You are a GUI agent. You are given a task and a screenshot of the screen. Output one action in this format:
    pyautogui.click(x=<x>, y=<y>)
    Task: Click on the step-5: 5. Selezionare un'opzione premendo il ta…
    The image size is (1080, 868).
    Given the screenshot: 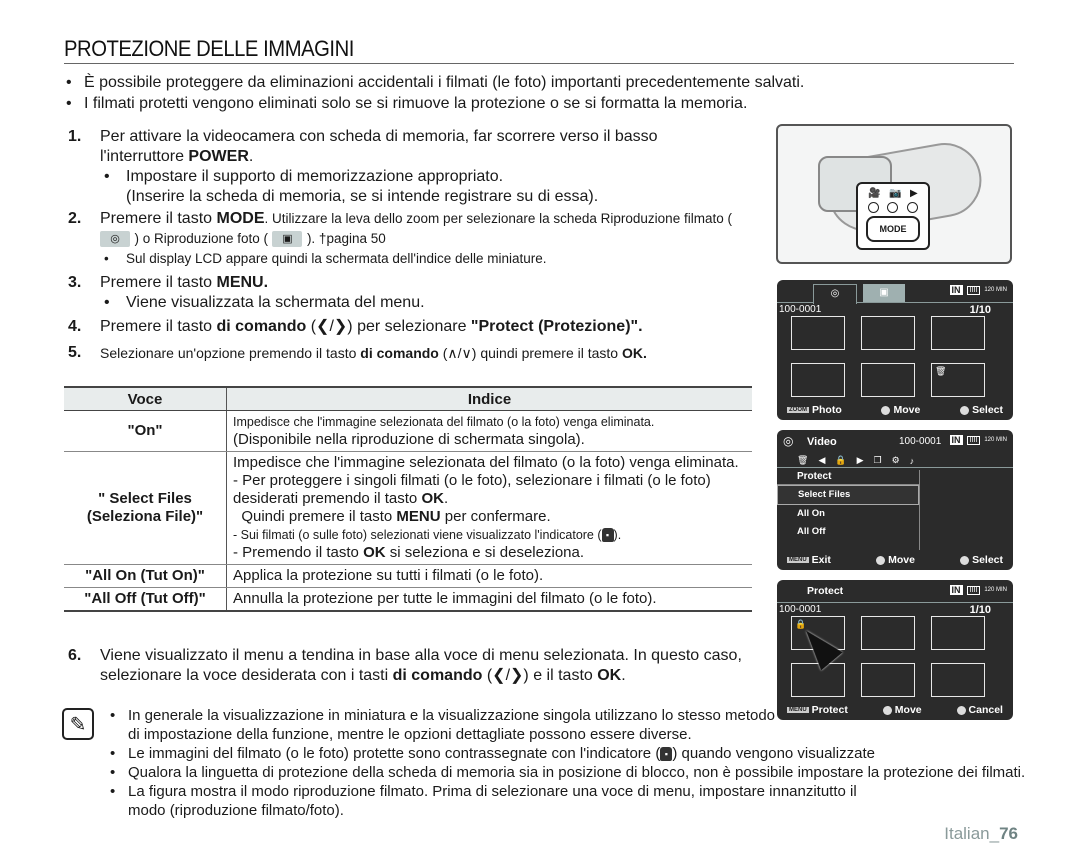 What is the action you would take?
    pyautogui.click(x=357, y=352)
    